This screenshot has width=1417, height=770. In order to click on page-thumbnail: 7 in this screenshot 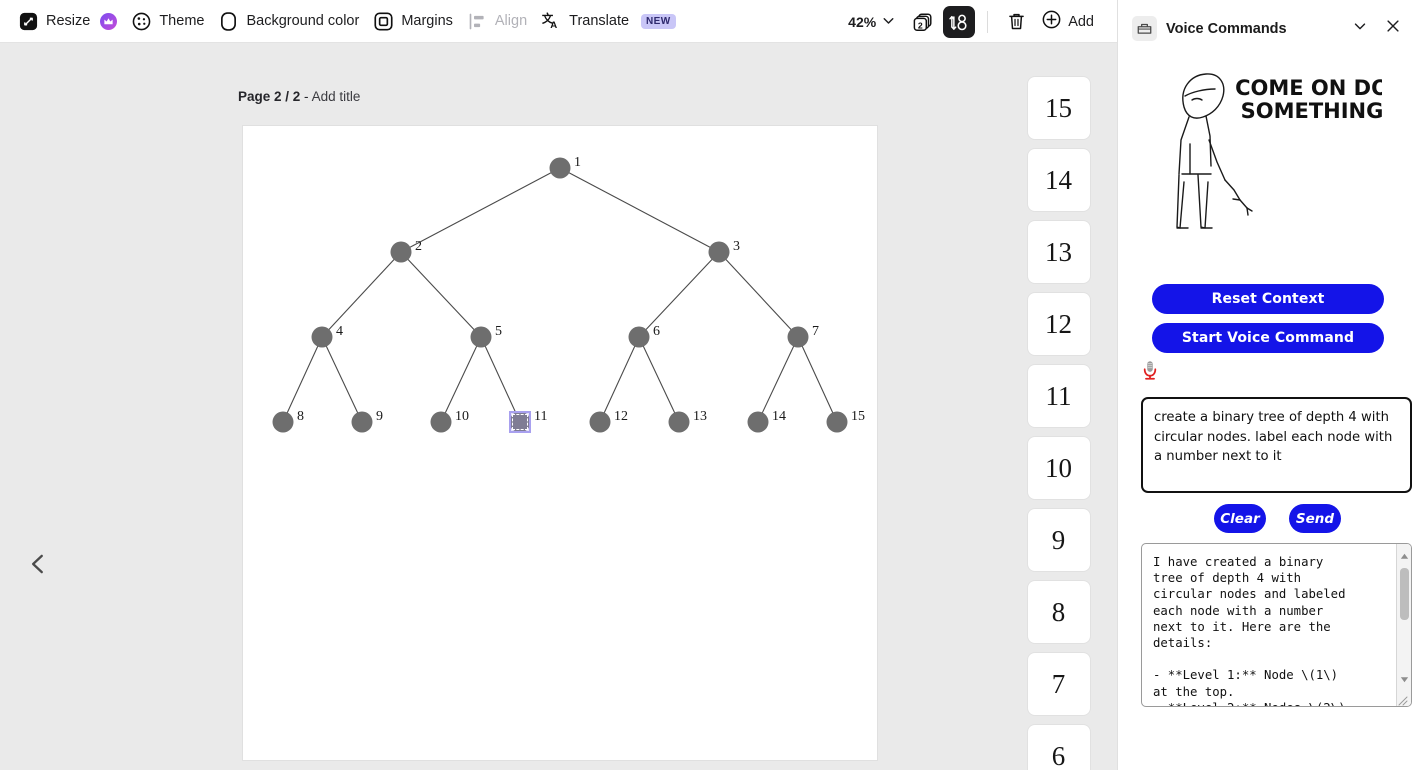, I will do `click(1058, 684)`.